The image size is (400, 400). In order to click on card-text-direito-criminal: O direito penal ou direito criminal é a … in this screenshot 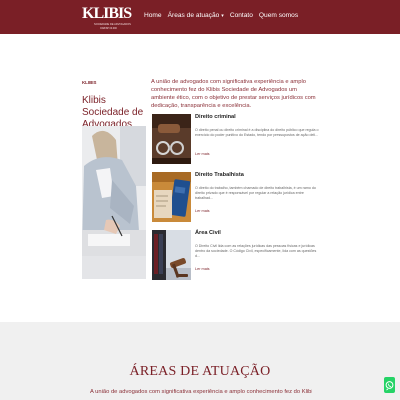, I will do `click(257, 132)`.